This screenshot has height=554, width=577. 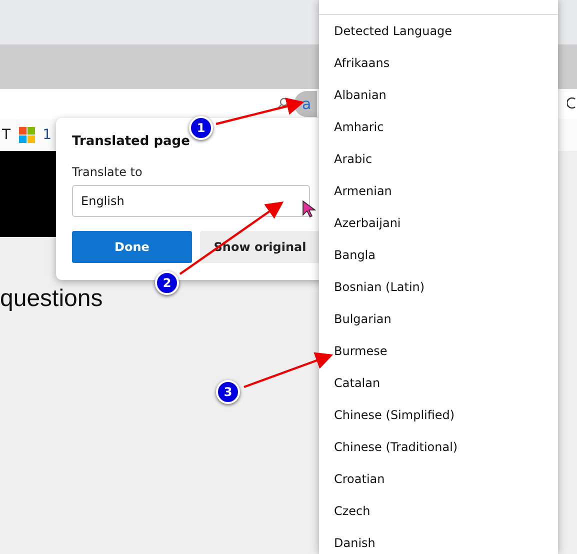 What do you see at coordinates (438, 540) in the screenshot?
I see `language-option: Danish` at bounding box center [438, 540].